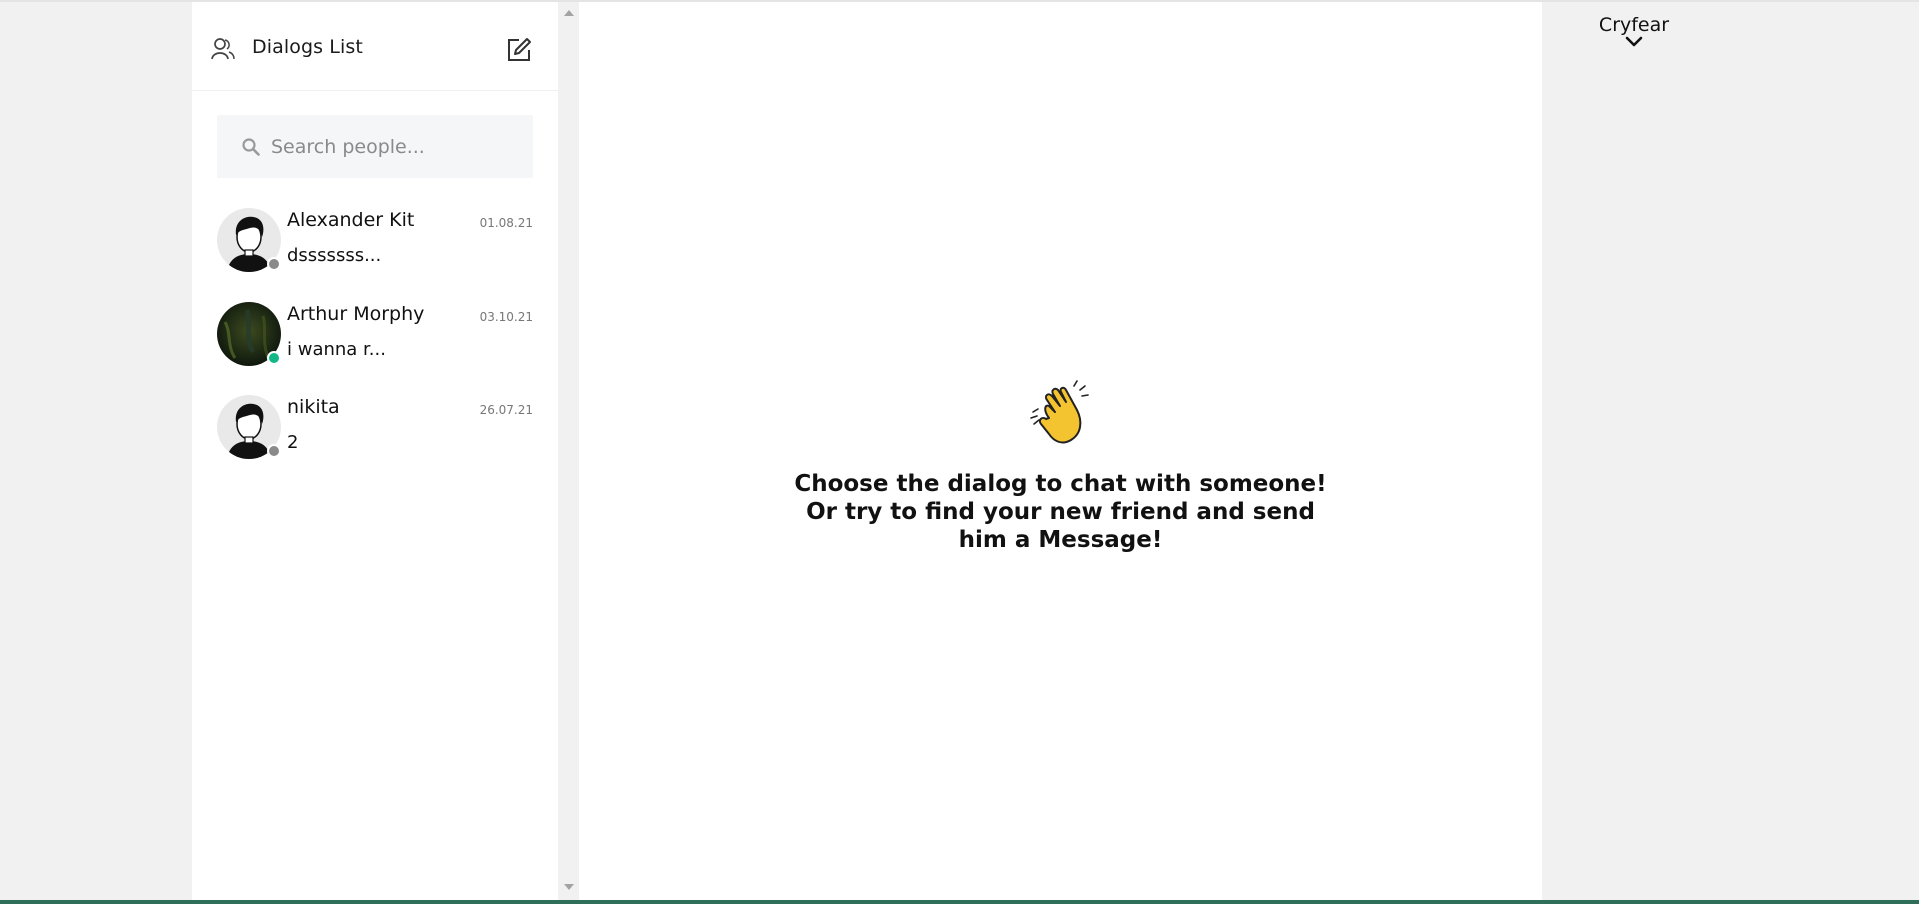 The width and height of the screenshot is (1919, 904). Describe the element at coordinates (274, 358) in the screenshot. I see `online-status-indicator` at that location.